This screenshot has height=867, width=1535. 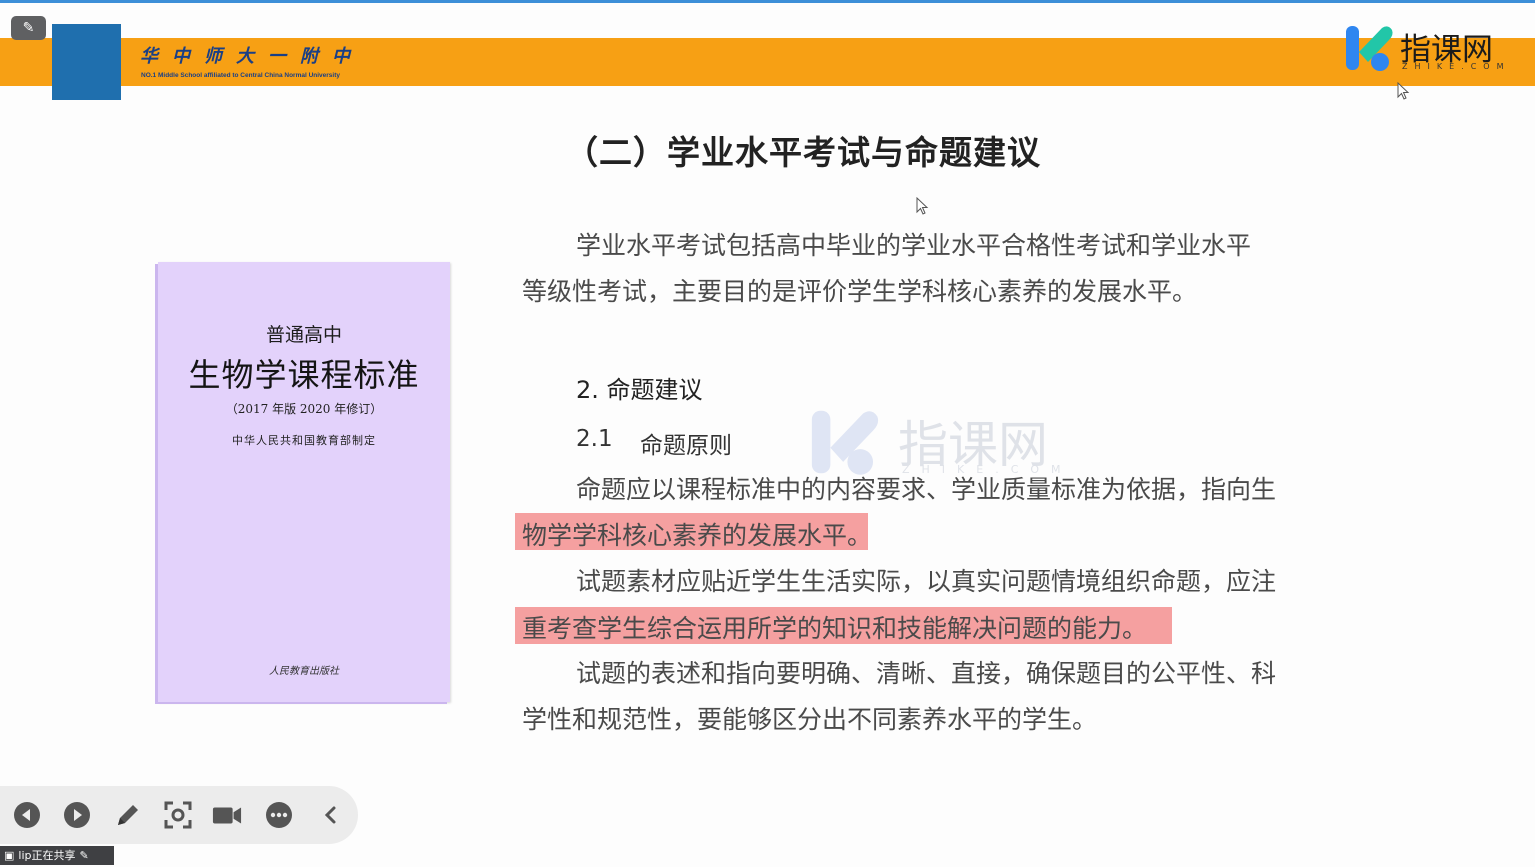 I want to click on collapse-icon, so click(x=331, y=815).